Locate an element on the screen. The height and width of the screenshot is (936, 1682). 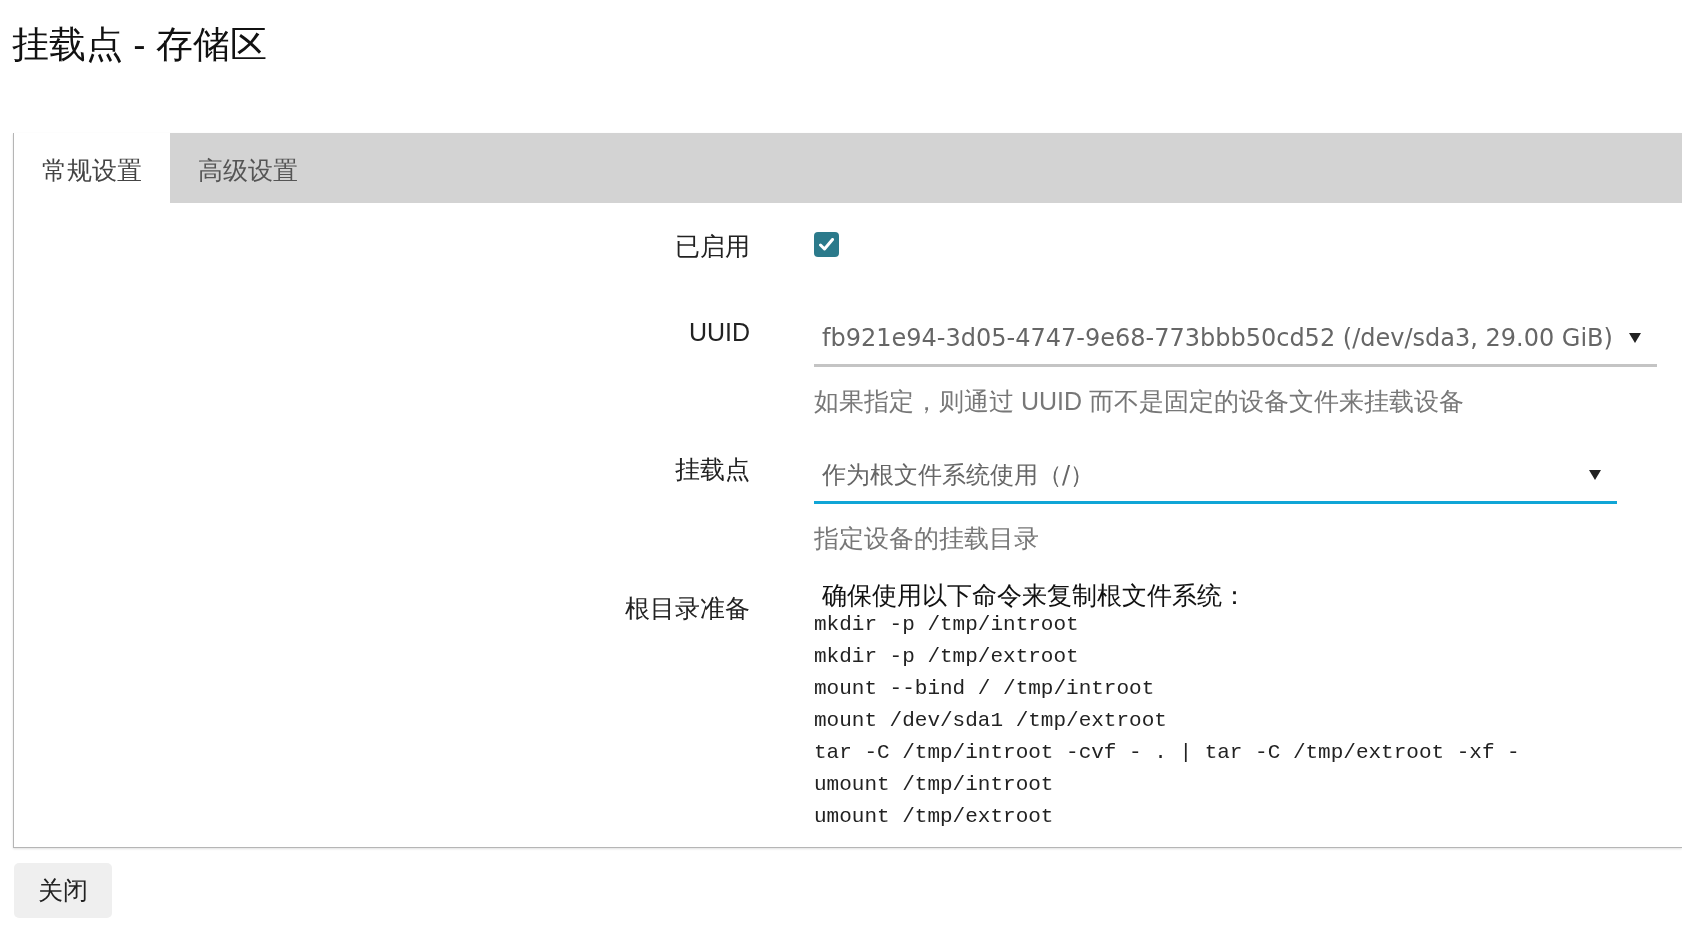
help-text: 如果指定，则通过 UUID 而不是固定的设备文件来挂载设备 is located at coordinates (1139, 401).